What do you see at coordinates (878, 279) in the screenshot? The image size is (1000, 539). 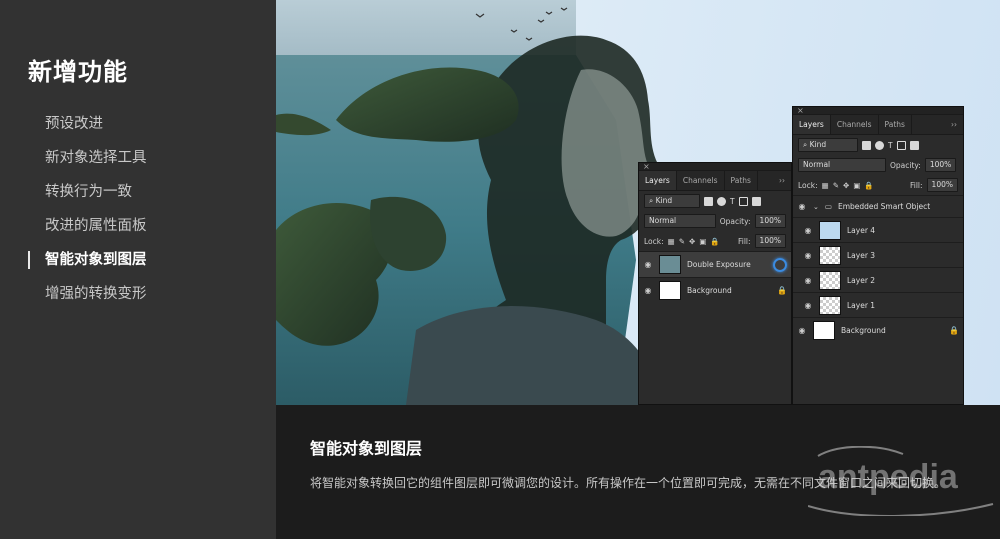 I see `layer-row: ◉ Layer 2` at bounding box center [878, 279].